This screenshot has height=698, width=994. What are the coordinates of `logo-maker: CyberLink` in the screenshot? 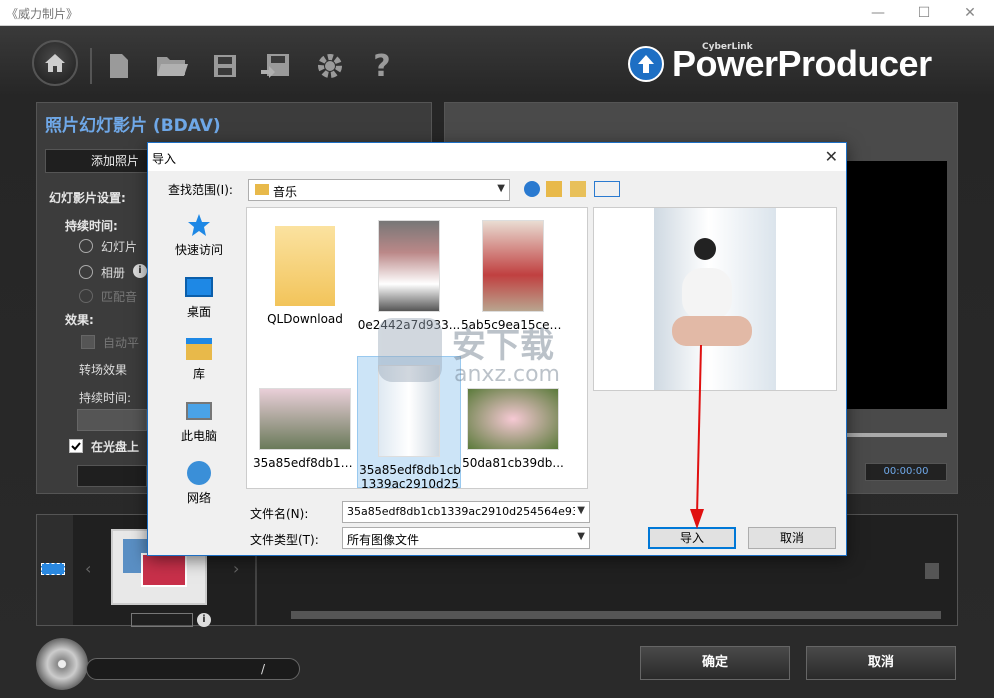 It's located at (727, 47).